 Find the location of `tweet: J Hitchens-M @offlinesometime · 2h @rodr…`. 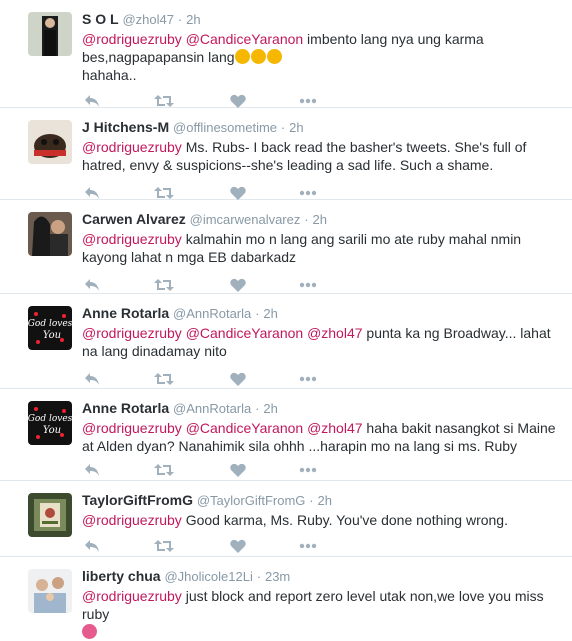

tweet: J Hitchens-M @offlinesometime · 2h @rodr… is located at coordinates (286, 154).